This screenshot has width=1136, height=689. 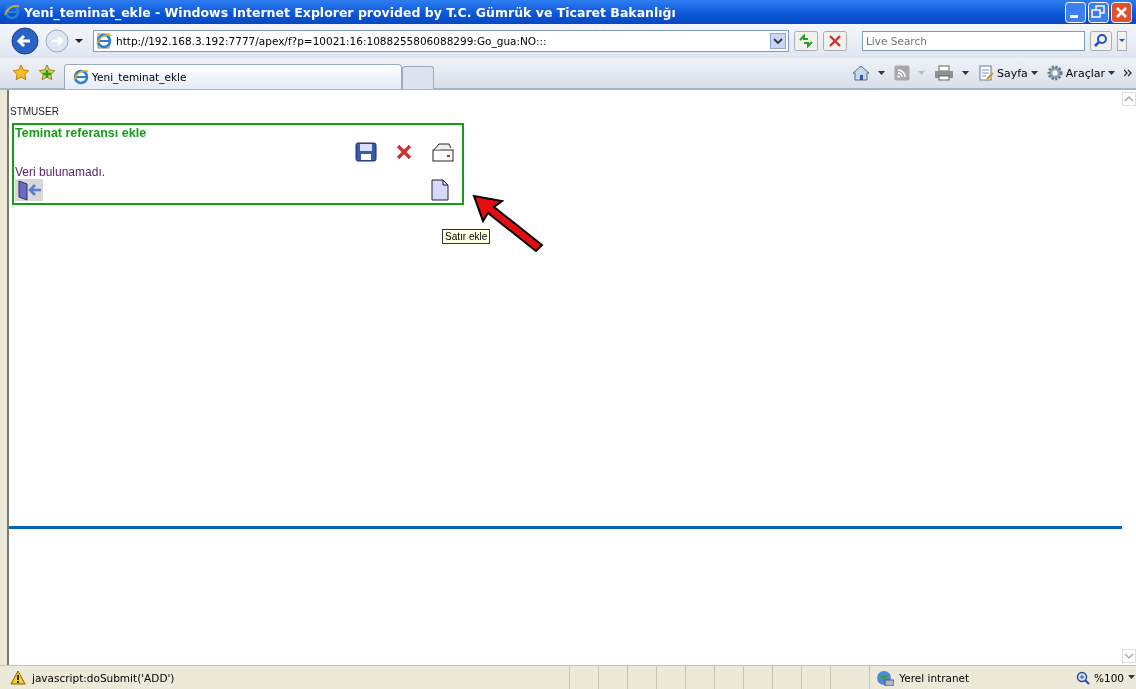 I want to click on security-zone: Yerel intranet, so click(x=934, y=677).